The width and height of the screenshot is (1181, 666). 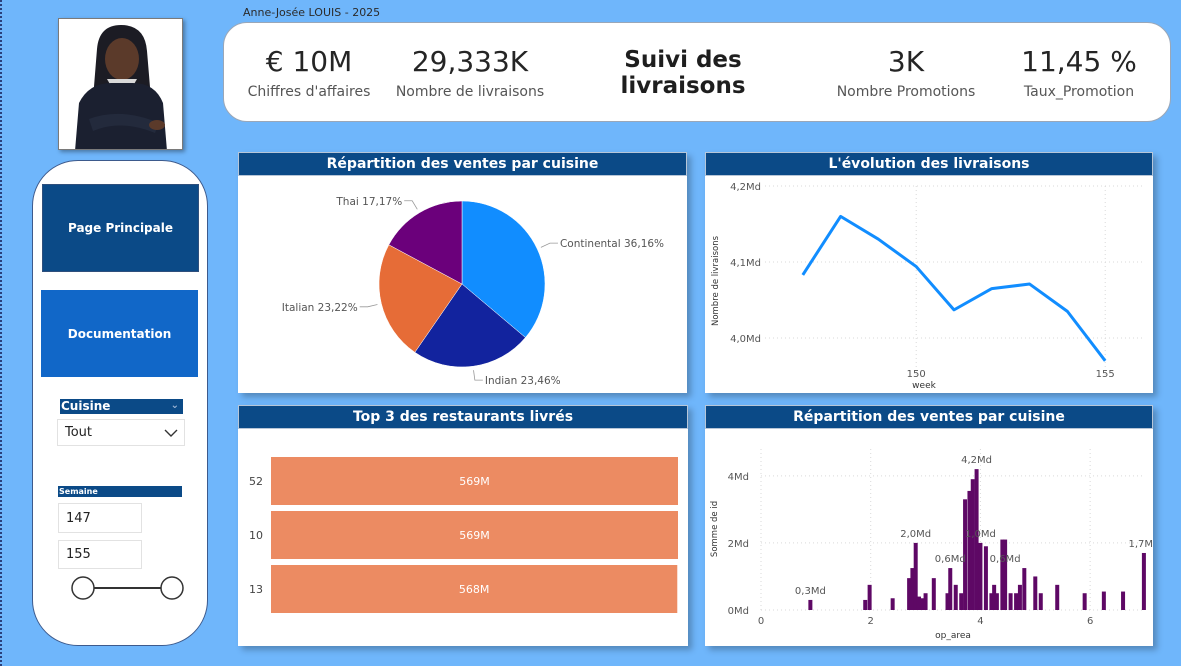 I want to click on category-label: 13, so click(x=256, y=589).